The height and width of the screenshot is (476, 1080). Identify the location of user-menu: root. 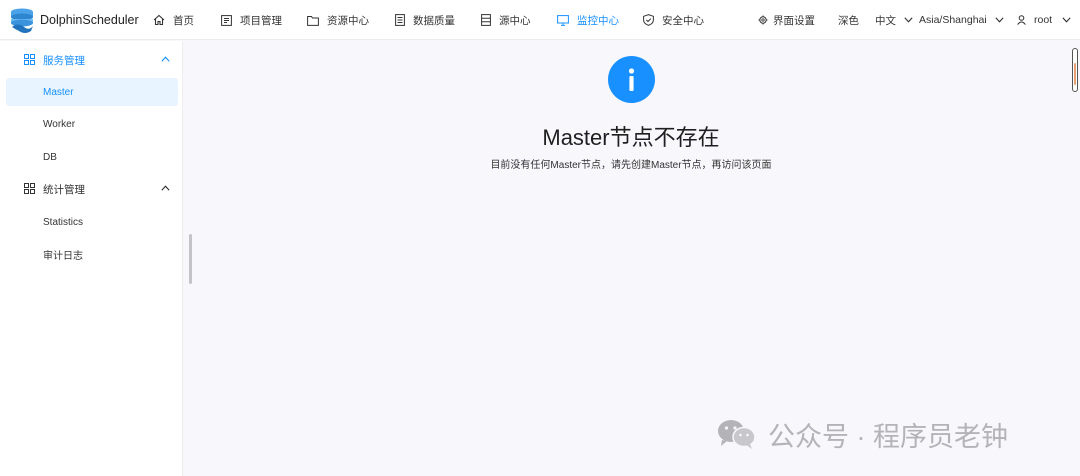
(1044, 20).